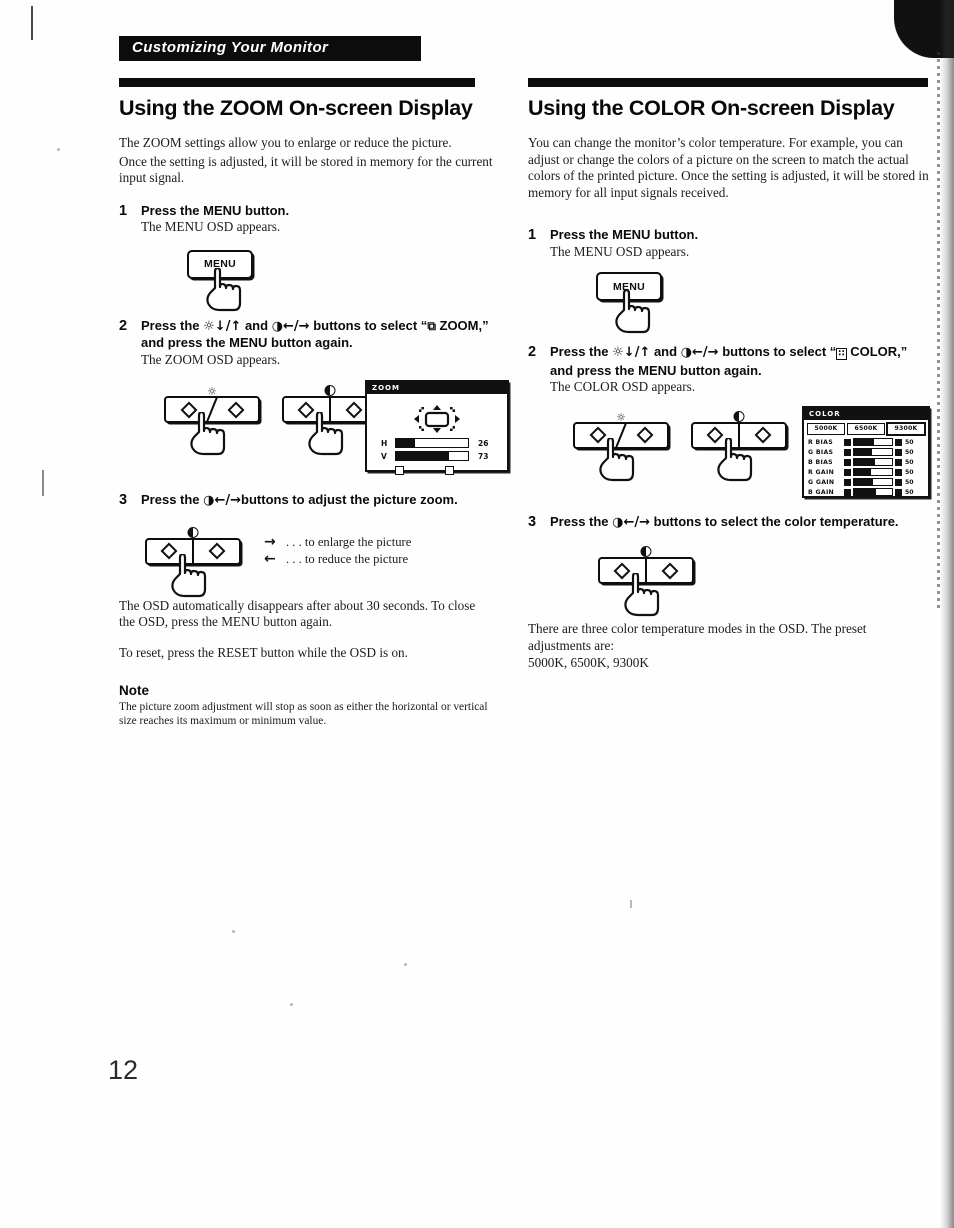 The image size is (954, 1228). What do you see at coordinates (532, 352) in the screenshot?
I see `right-step-2-number: 2` at bounding box center [532, 352].